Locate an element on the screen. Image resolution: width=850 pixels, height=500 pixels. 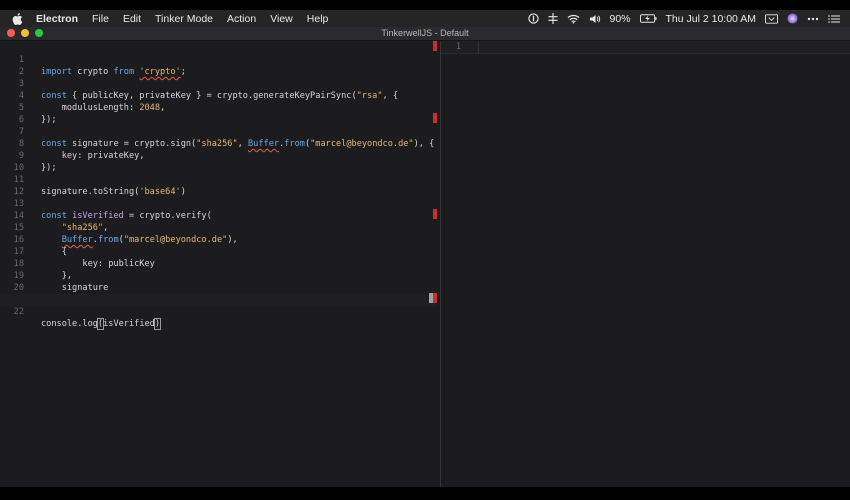
code-line: 18 }, is located at coordinates (218, 263).